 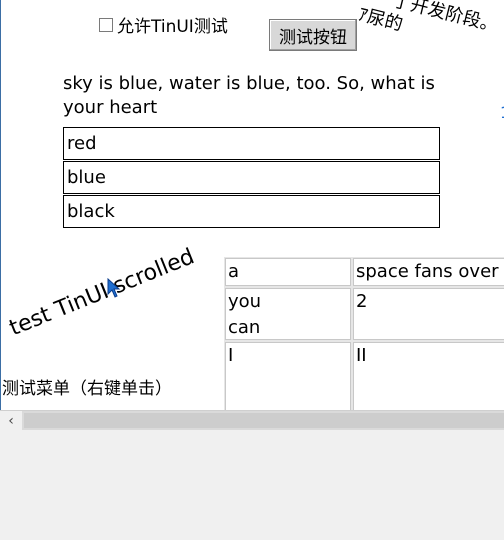 What do you see at coordinates (502, 112) in the screenshot?
I see `side-marker: 1` at bounding box center [502, 112].